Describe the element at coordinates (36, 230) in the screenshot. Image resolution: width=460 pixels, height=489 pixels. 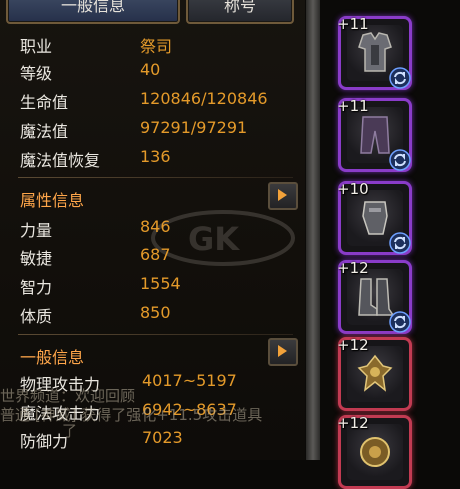
I see `stat-label-strength: 力量` at that location.